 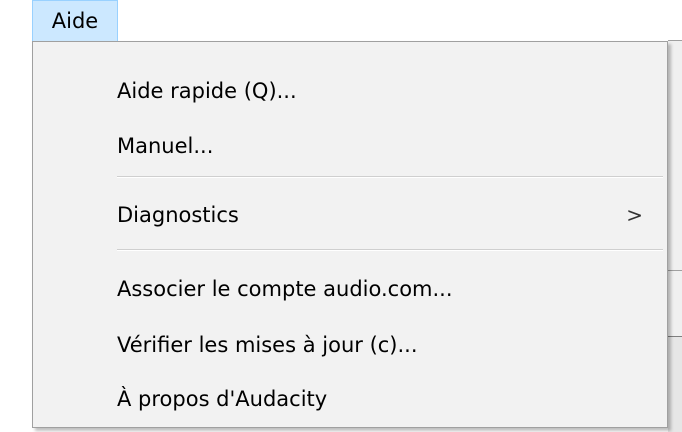 What do you see at coordinates (350, 399) in the screenshot?
I see `menu-item-a-propos: À propos d'Audacity` at bounding box center [350, 399].